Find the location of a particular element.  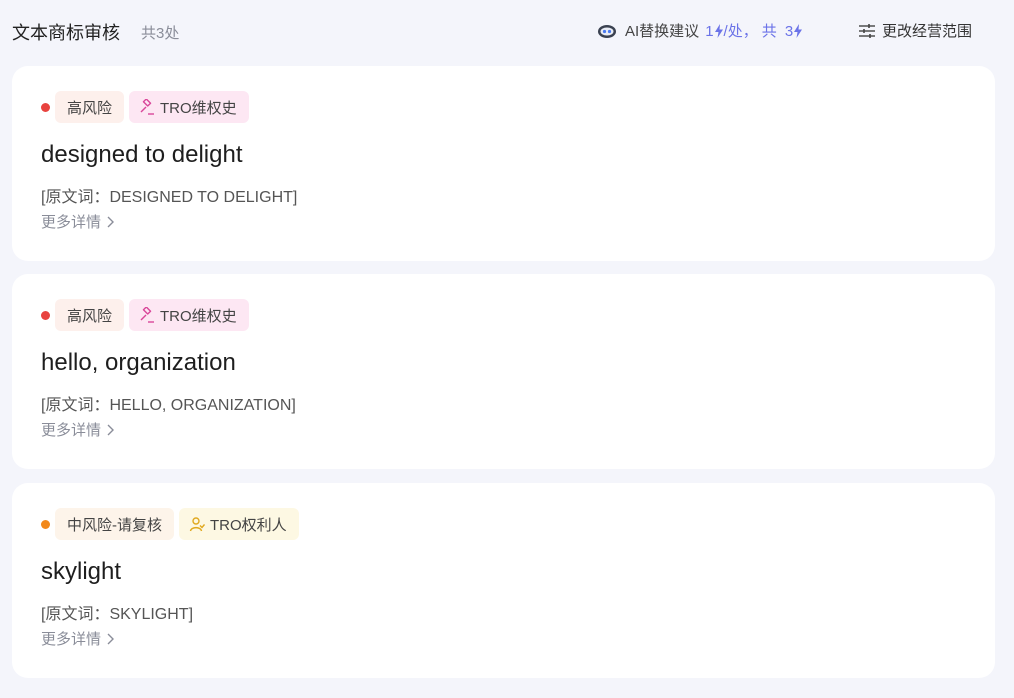

page-title: 文本商标审核 is located at coordinates (66, 33).